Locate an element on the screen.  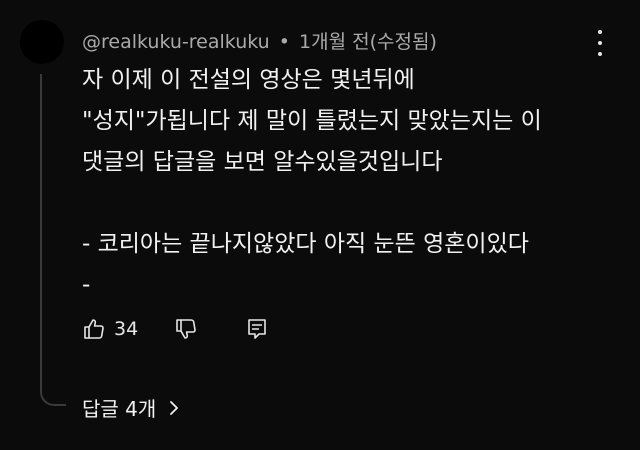
thread-line is located at coordinates (41, 229).